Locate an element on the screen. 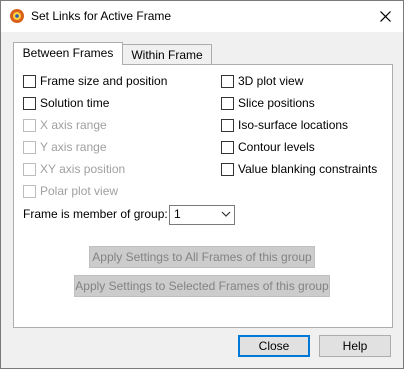 This screenshot has height=369, width=404. close-window-button is located at coordinates (385, 16).